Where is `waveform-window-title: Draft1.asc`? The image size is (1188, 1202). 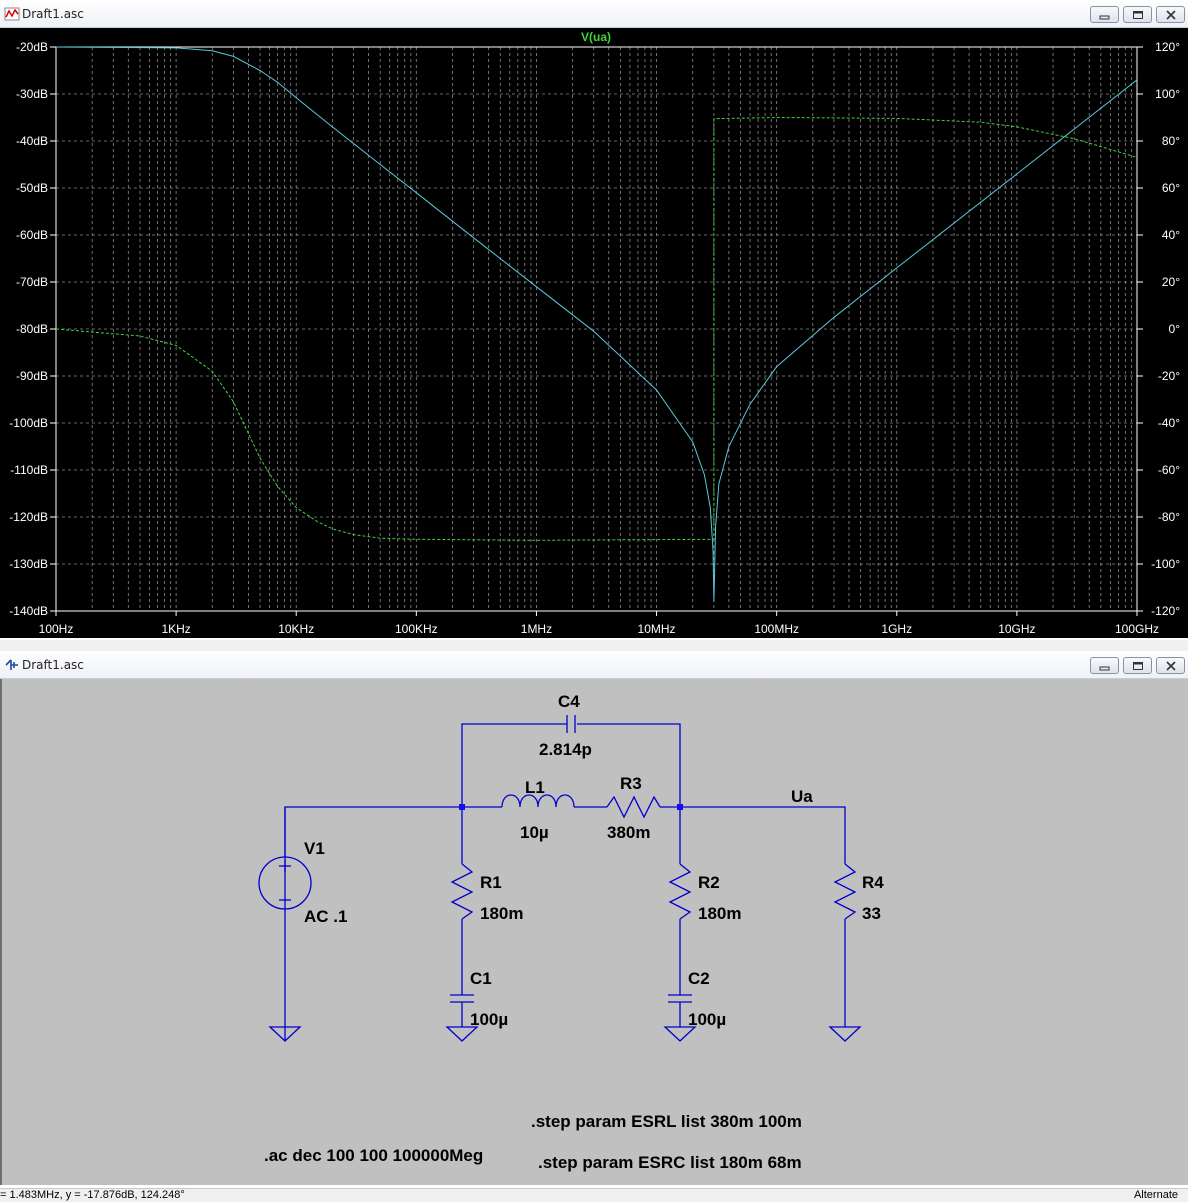 waveform-window-title: Draft1.asc is located at coordinates (53, 14).